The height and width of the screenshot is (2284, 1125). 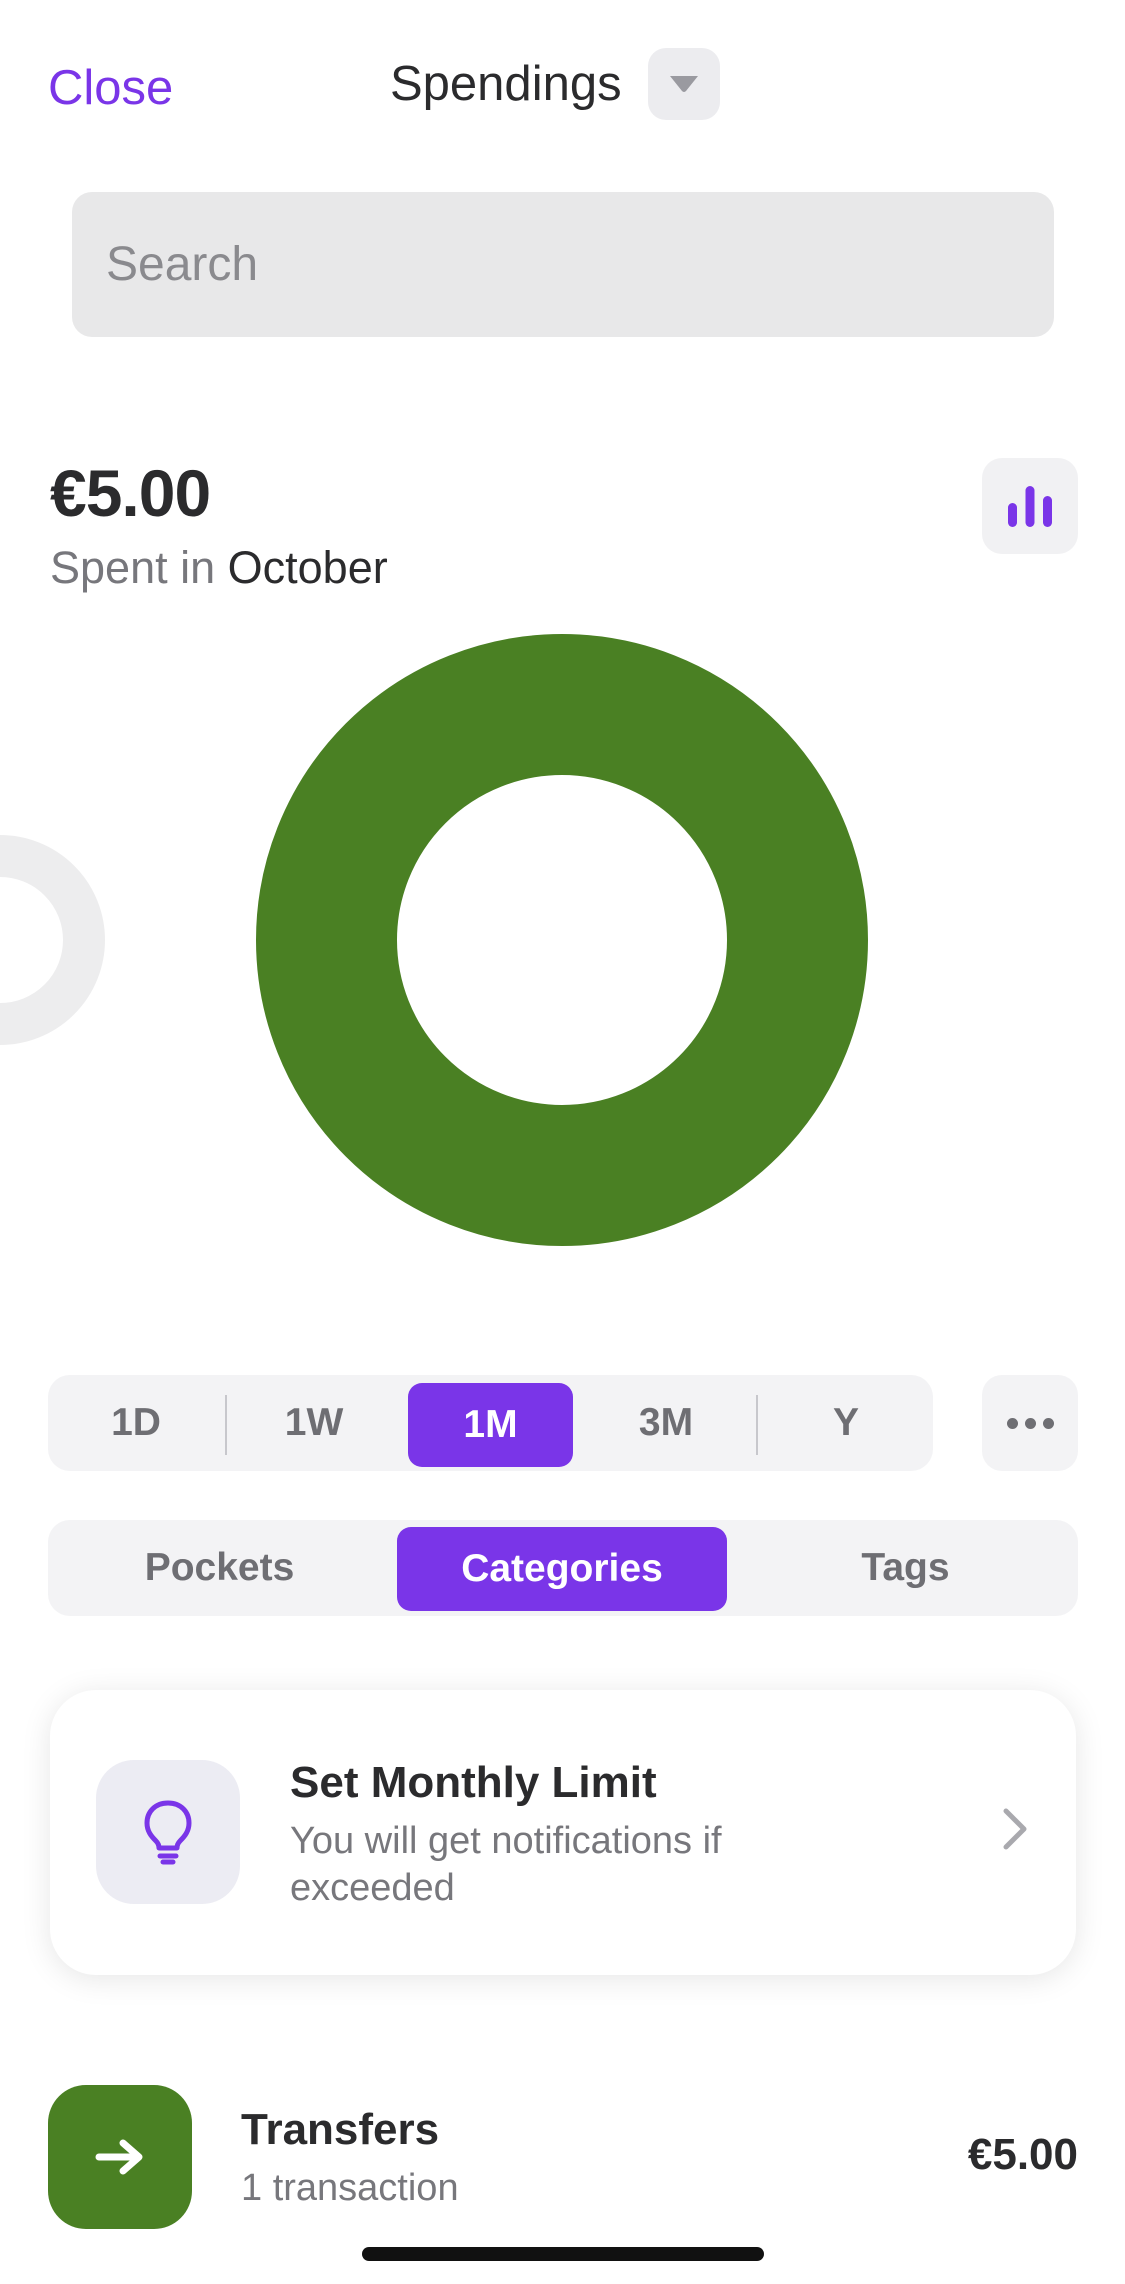 I want to click on search-input: Search, so click(x=563, y=264).